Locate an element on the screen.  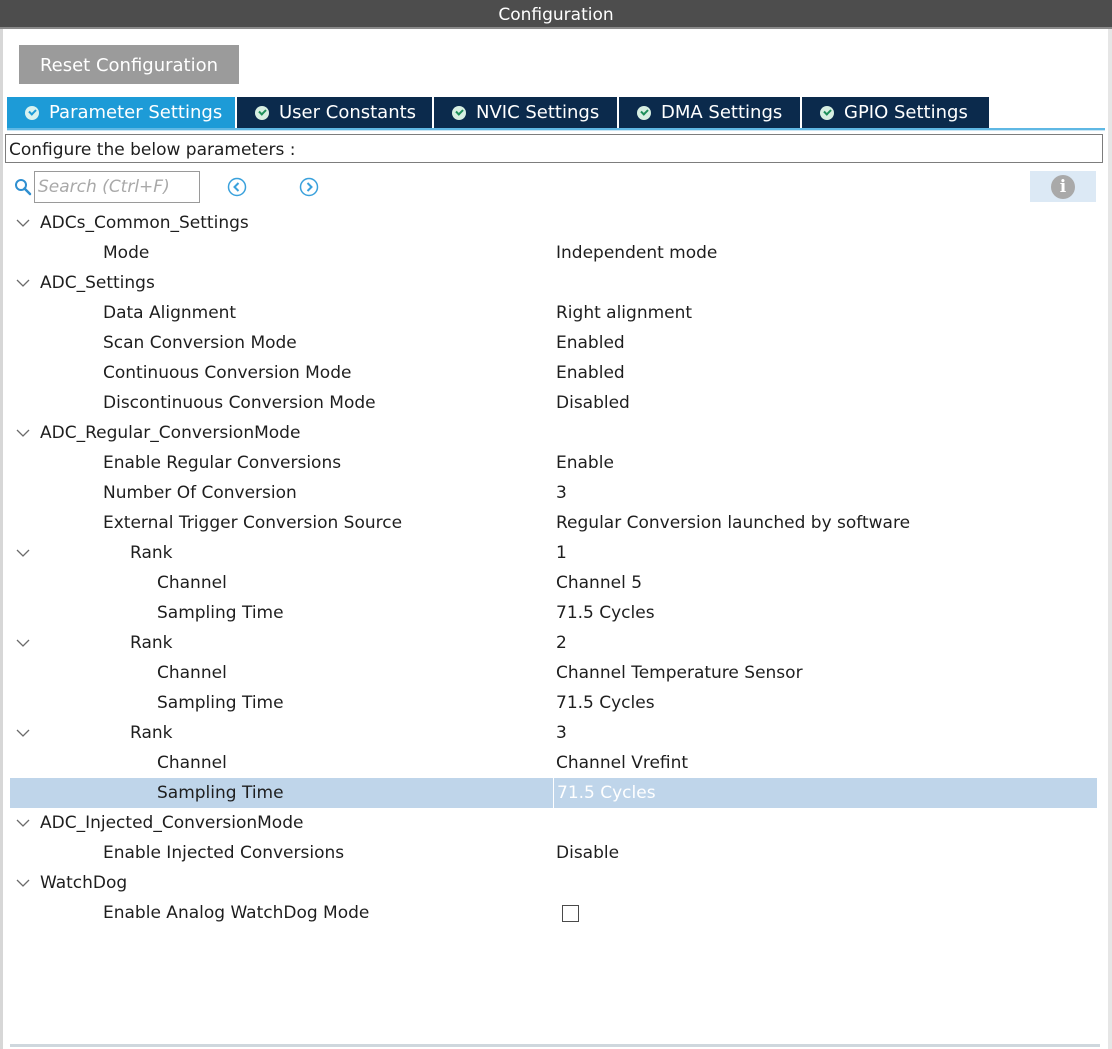
tab-nvic-settings: NVIC Settings is located at coordinates (526, 112).